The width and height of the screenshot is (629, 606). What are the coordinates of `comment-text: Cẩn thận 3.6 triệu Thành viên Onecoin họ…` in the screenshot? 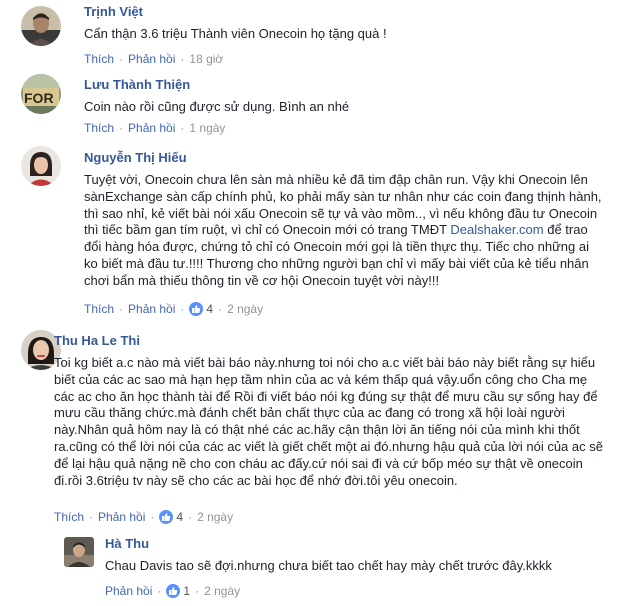 It's located at (235, 33).